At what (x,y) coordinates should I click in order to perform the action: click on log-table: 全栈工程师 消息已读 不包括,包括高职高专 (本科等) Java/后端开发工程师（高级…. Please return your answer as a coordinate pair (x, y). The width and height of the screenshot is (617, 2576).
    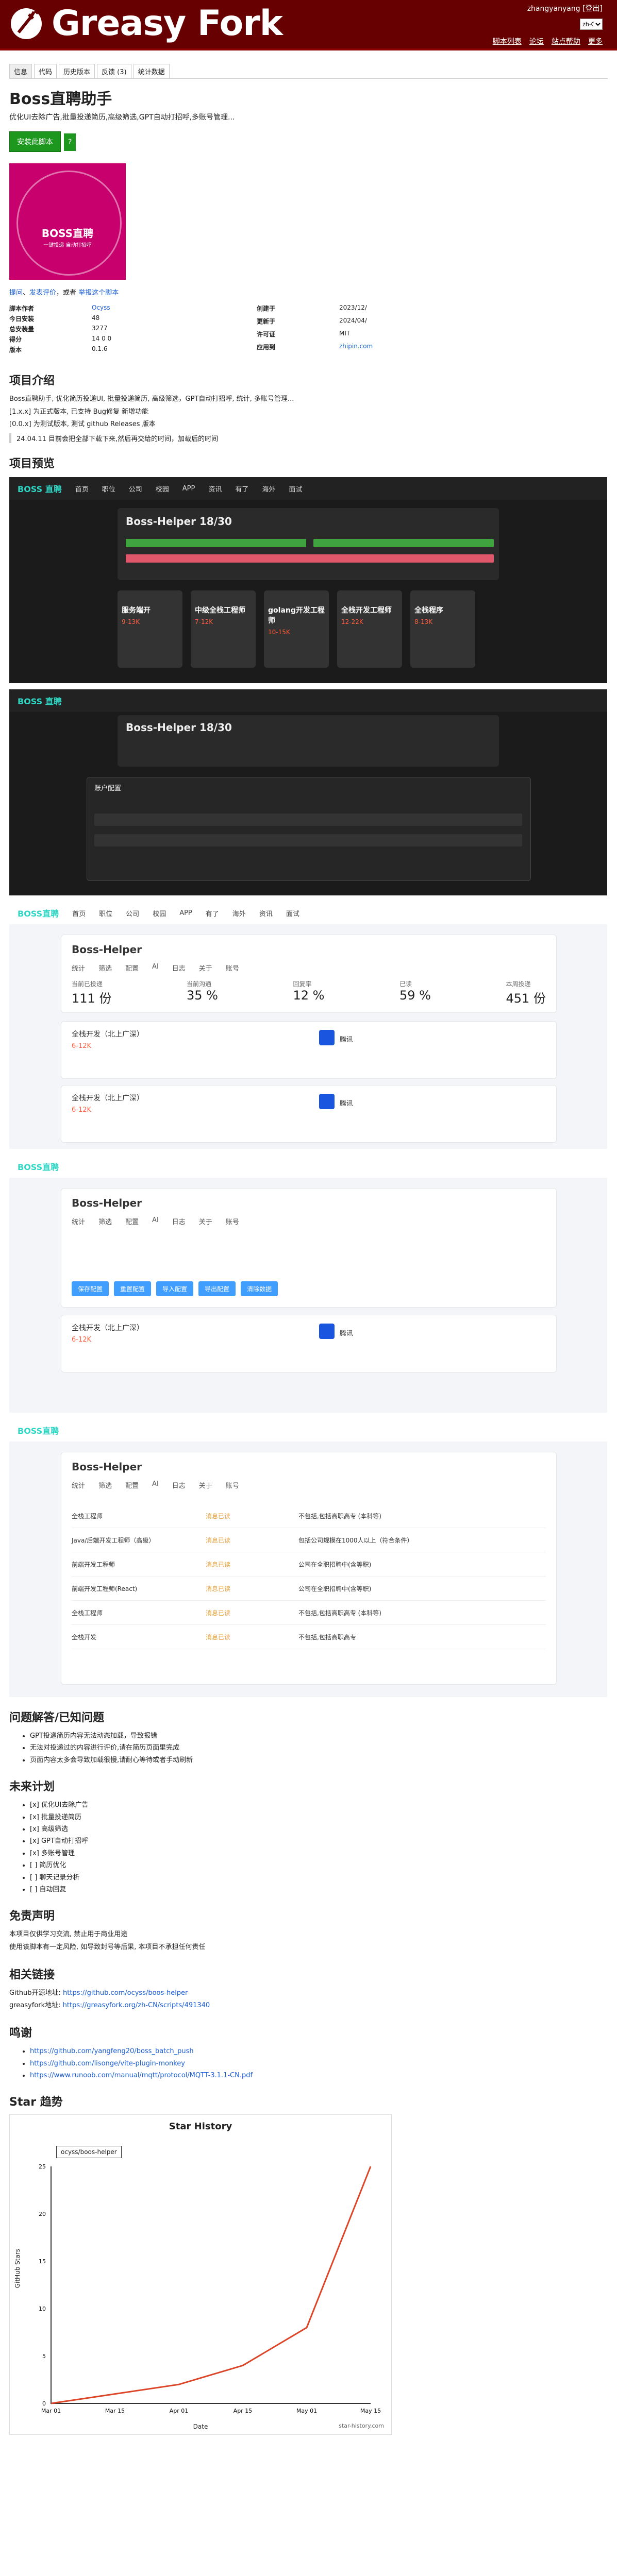
    Looking at the image, I should click on (309, 1577).